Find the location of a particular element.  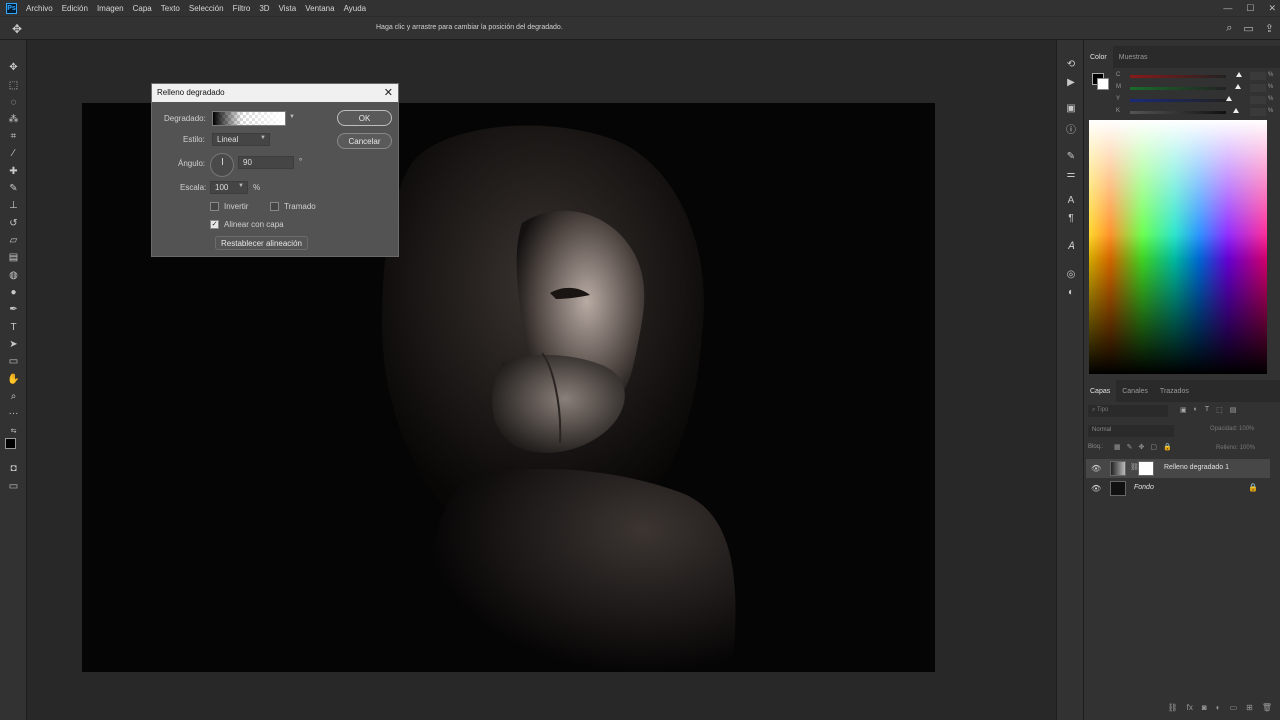

tab-layers: Capas is located at coordinates (1100, 391).